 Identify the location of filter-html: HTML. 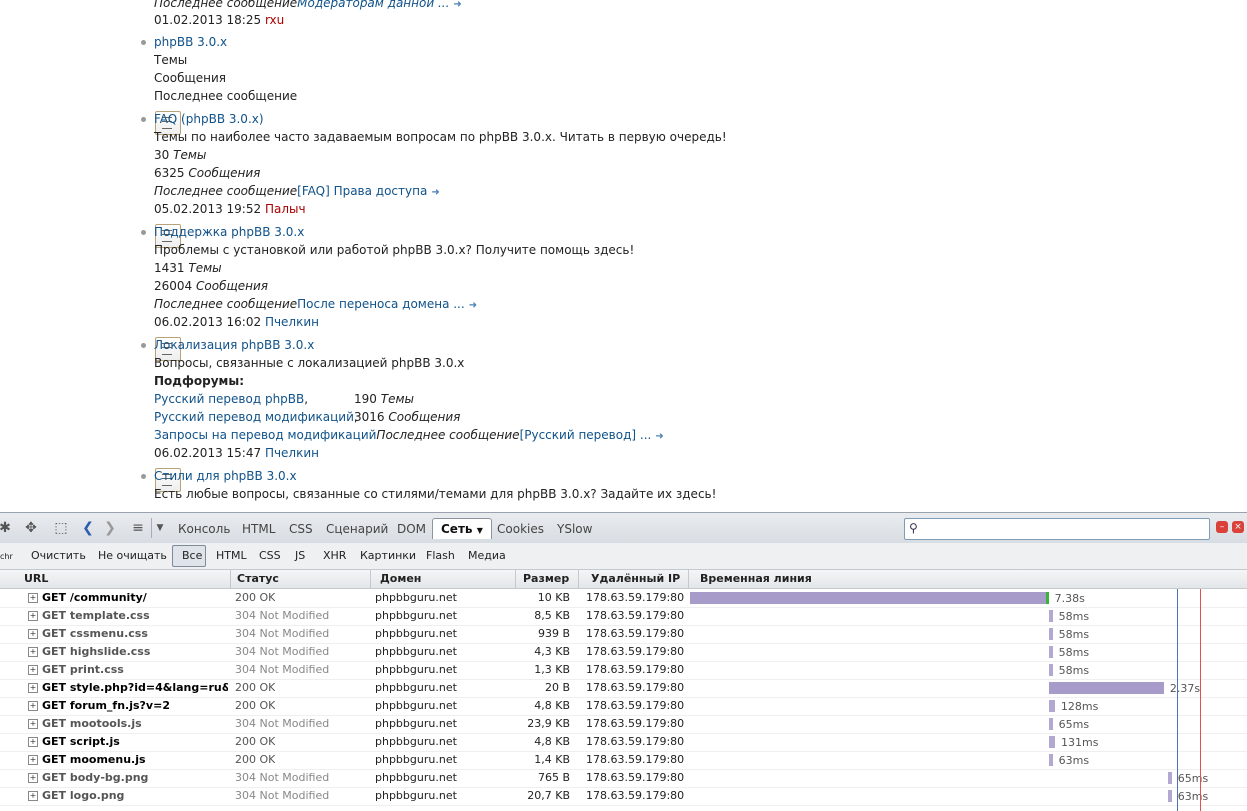
(231, 555).